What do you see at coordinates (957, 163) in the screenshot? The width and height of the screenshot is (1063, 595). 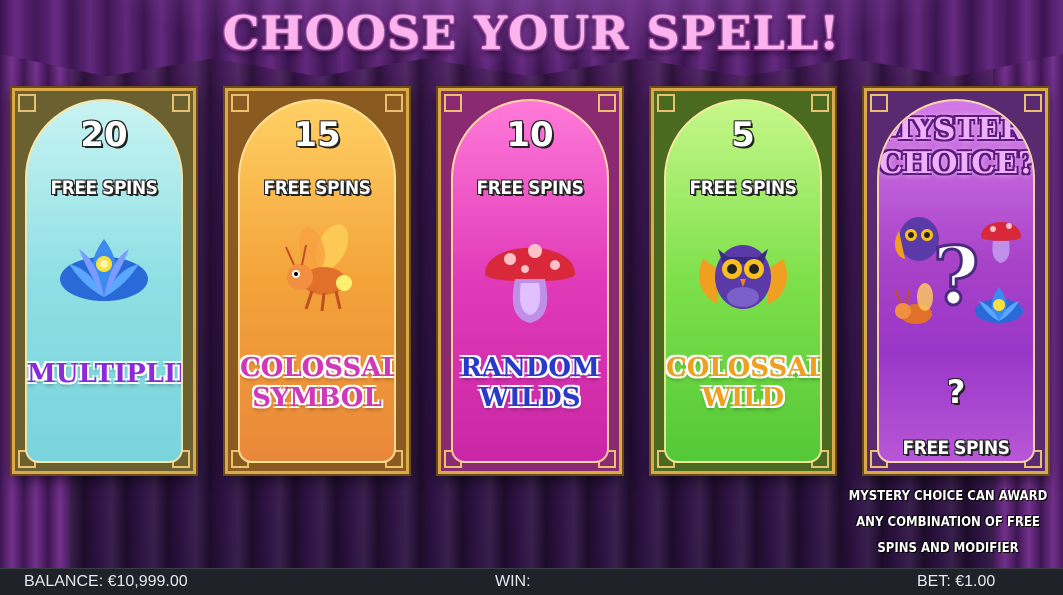 I see `mystery-title-line: CHOICE?` at bounding box center [957, 163].